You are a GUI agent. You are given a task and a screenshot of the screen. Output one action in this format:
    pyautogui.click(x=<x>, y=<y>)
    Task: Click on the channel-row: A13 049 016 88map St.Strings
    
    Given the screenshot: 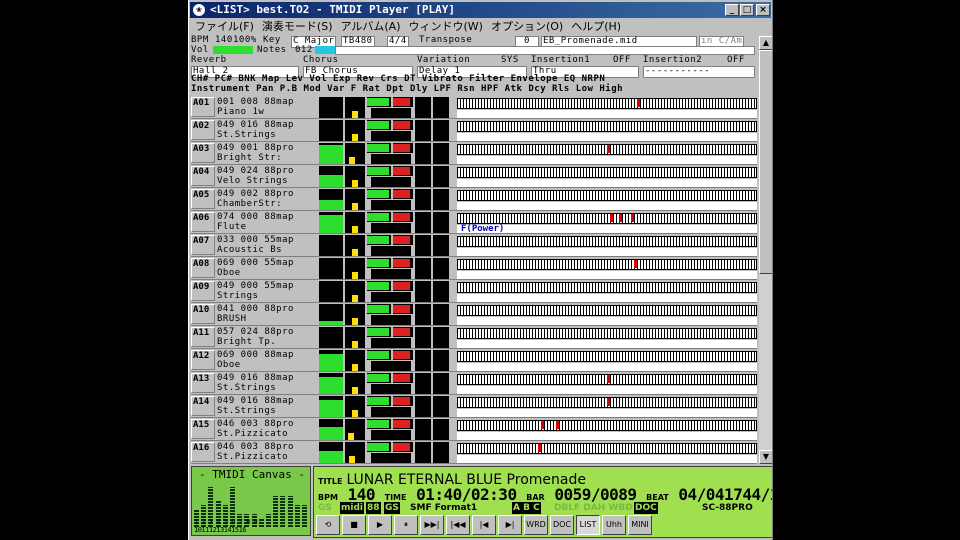 What is the action you would take?
    pyautogui.click(x=474, y=383)
    